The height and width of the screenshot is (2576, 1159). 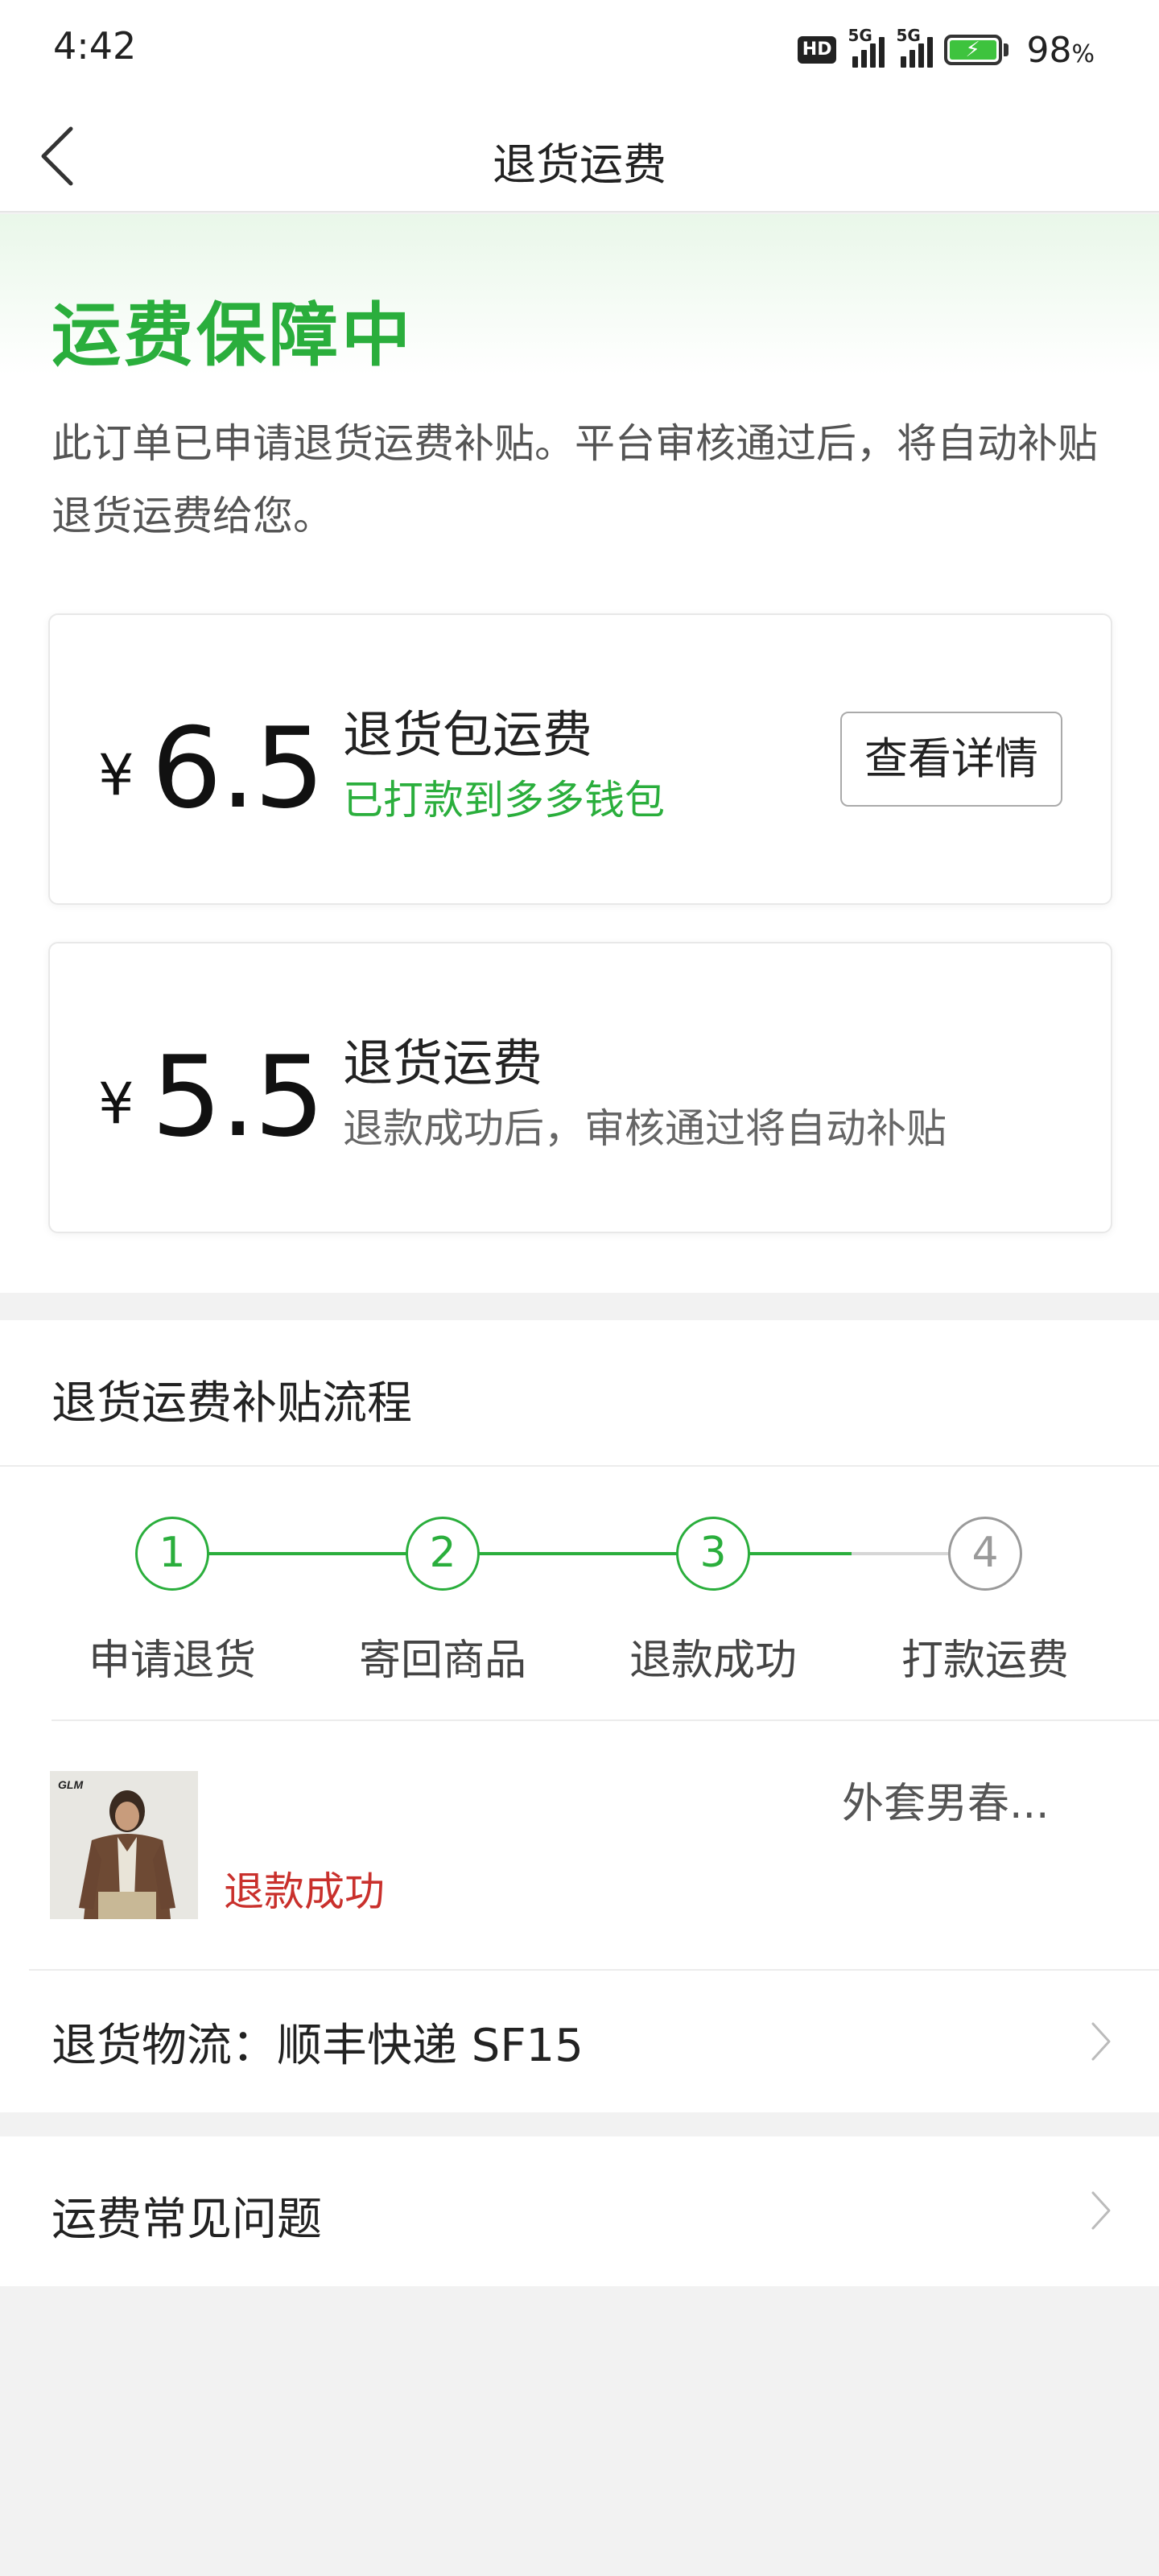 I want to click on view-details-button: 查看详情, so click(x=951, y=759).